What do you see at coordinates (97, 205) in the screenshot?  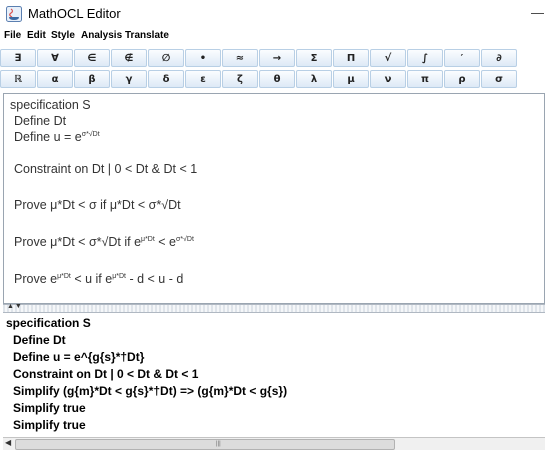 I see `editor-line: Prove μ*Dt < σ if μ*Dt < σ*√Dt` at bounding box center [97, 205].